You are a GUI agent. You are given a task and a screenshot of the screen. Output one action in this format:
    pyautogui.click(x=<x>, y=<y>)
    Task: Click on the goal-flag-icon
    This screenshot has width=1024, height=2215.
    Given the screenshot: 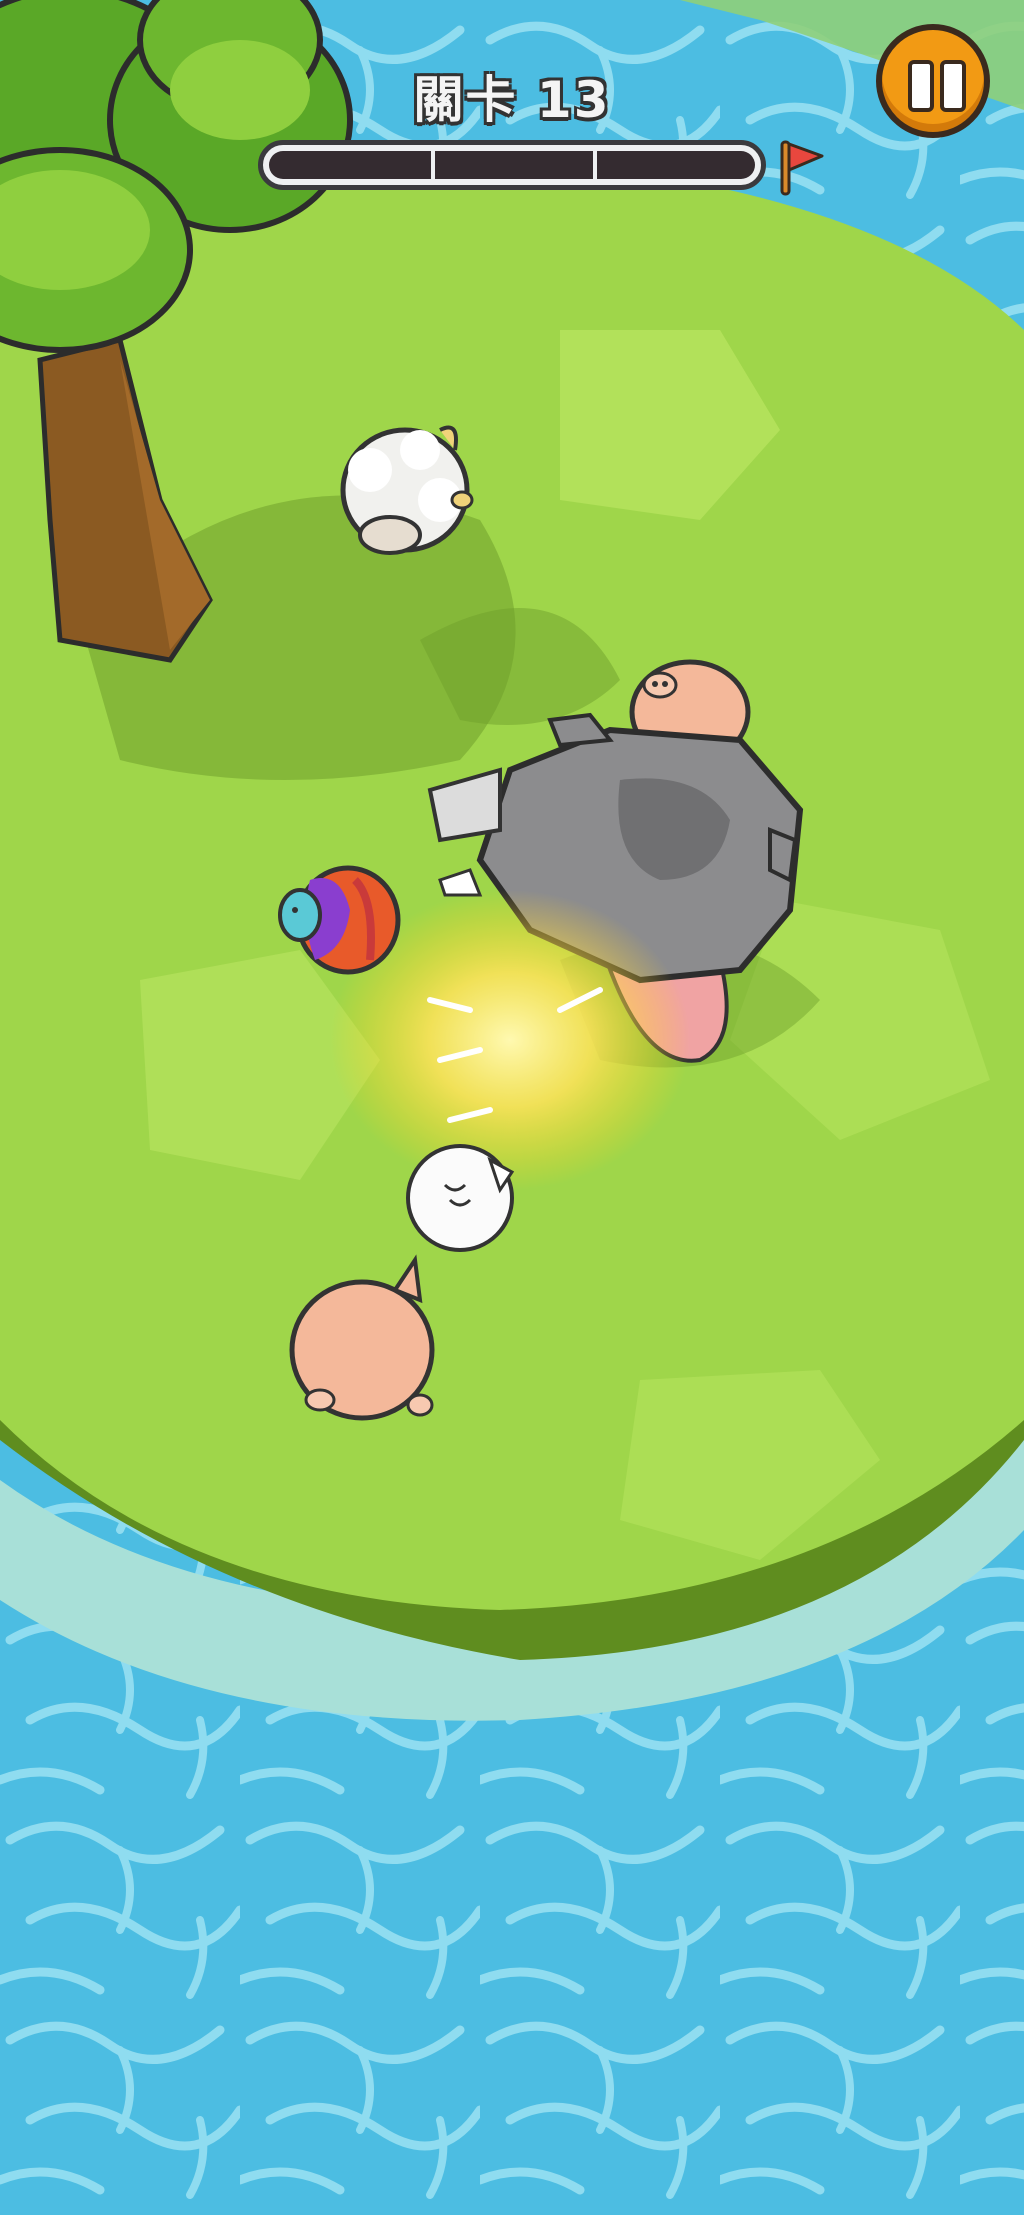 What is the action you would take?
    pyautogui.click(x=802, y=168)
    